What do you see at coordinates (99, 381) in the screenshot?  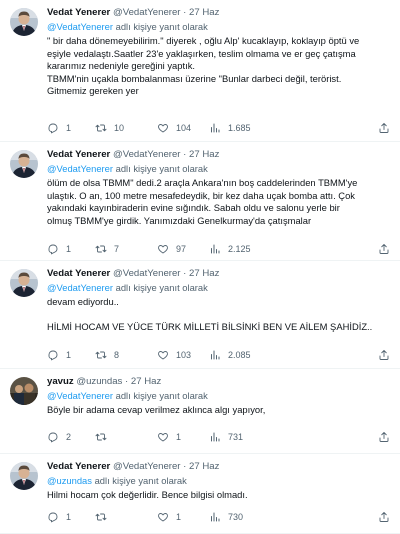 I see `author-handle: @uzundas` at bounding box center [99, 381].